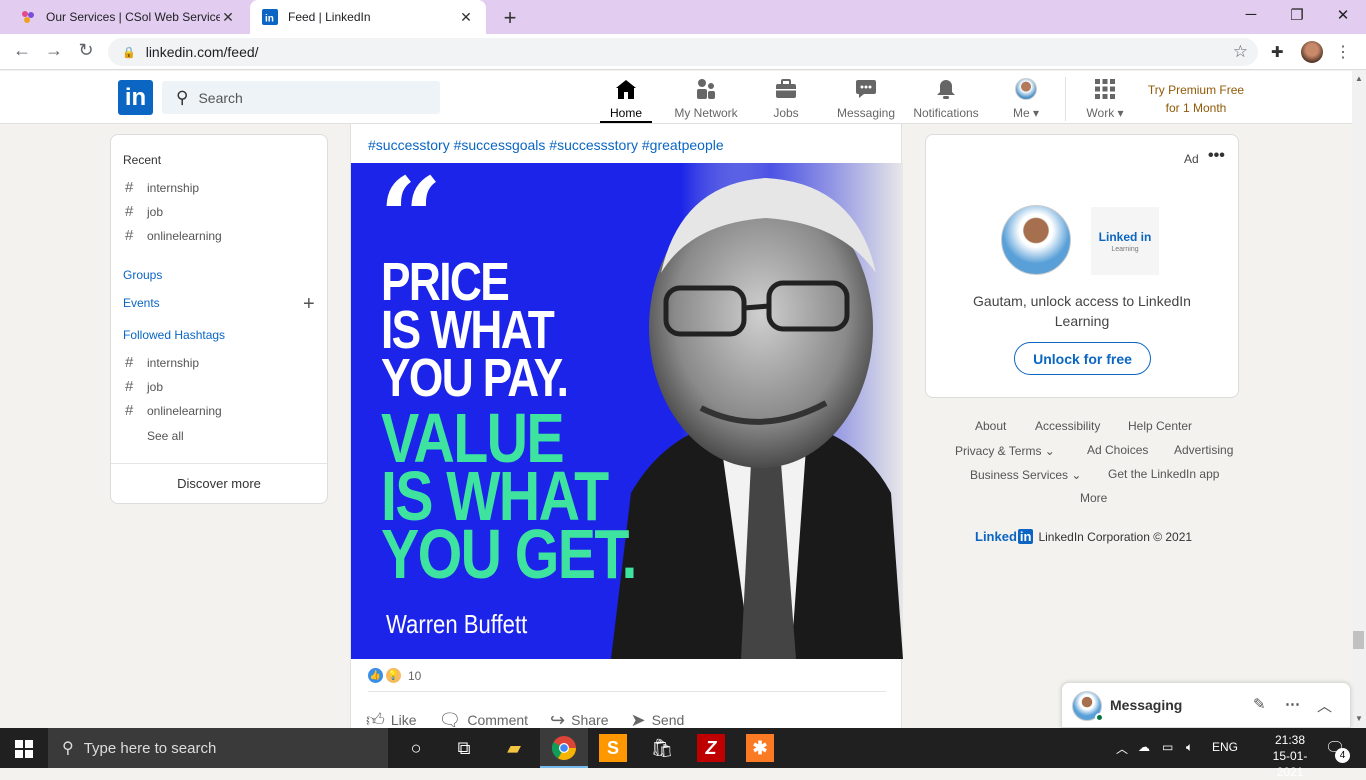 The width and height of the screenshot is (1366, 780). I want to click on taskbar-search-input: ⚲ Type here to search, so click(218, 748).